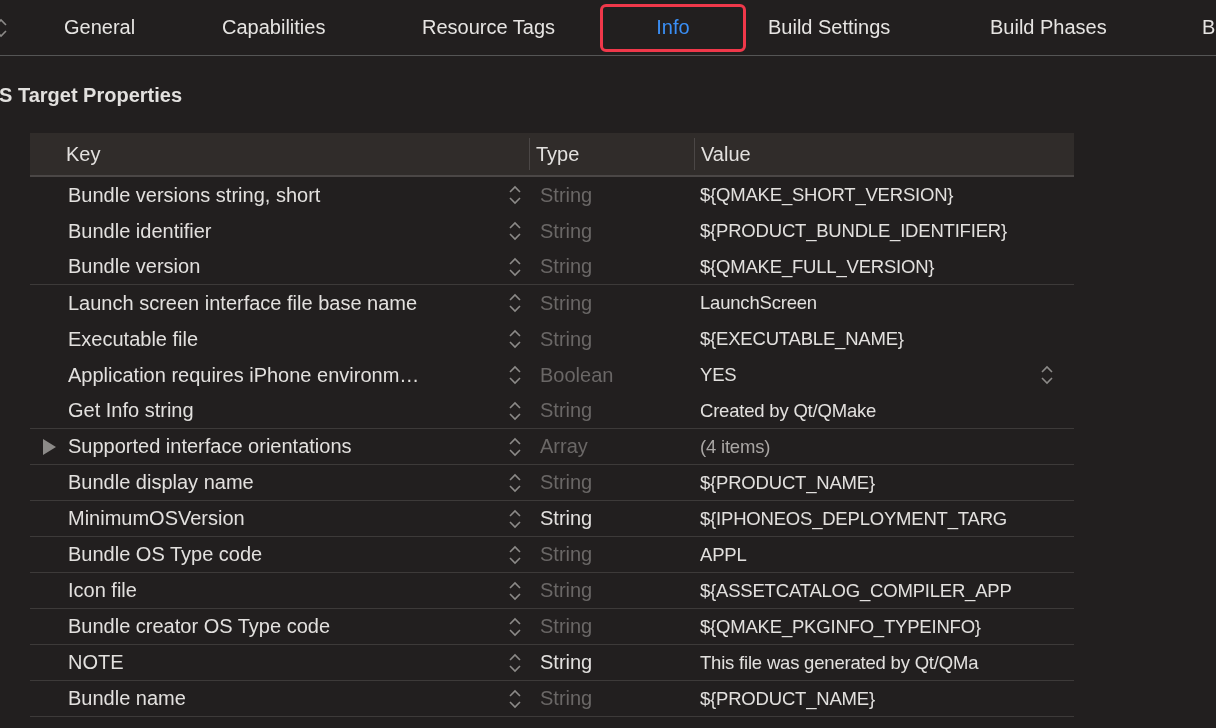 The image size is (1216, 728). I want to click on column-header: Type, so click(612, 154).